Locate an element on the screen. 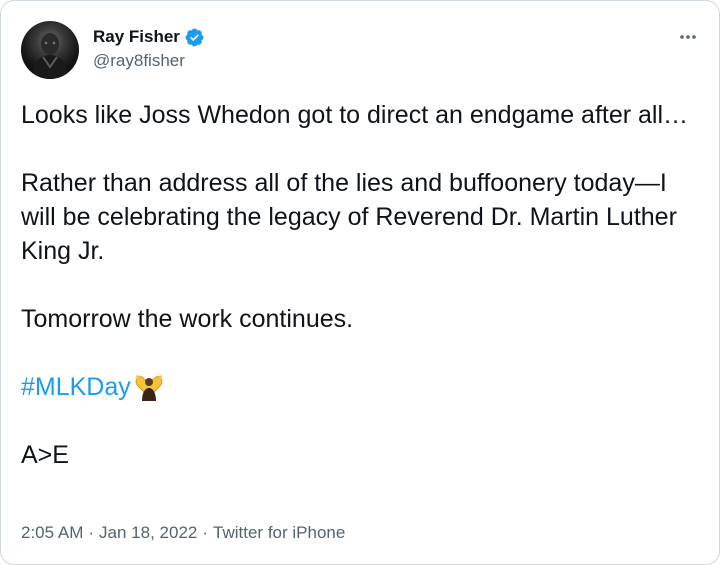  hashtag-line: #MLKDay is located at coordinates (361, 387).